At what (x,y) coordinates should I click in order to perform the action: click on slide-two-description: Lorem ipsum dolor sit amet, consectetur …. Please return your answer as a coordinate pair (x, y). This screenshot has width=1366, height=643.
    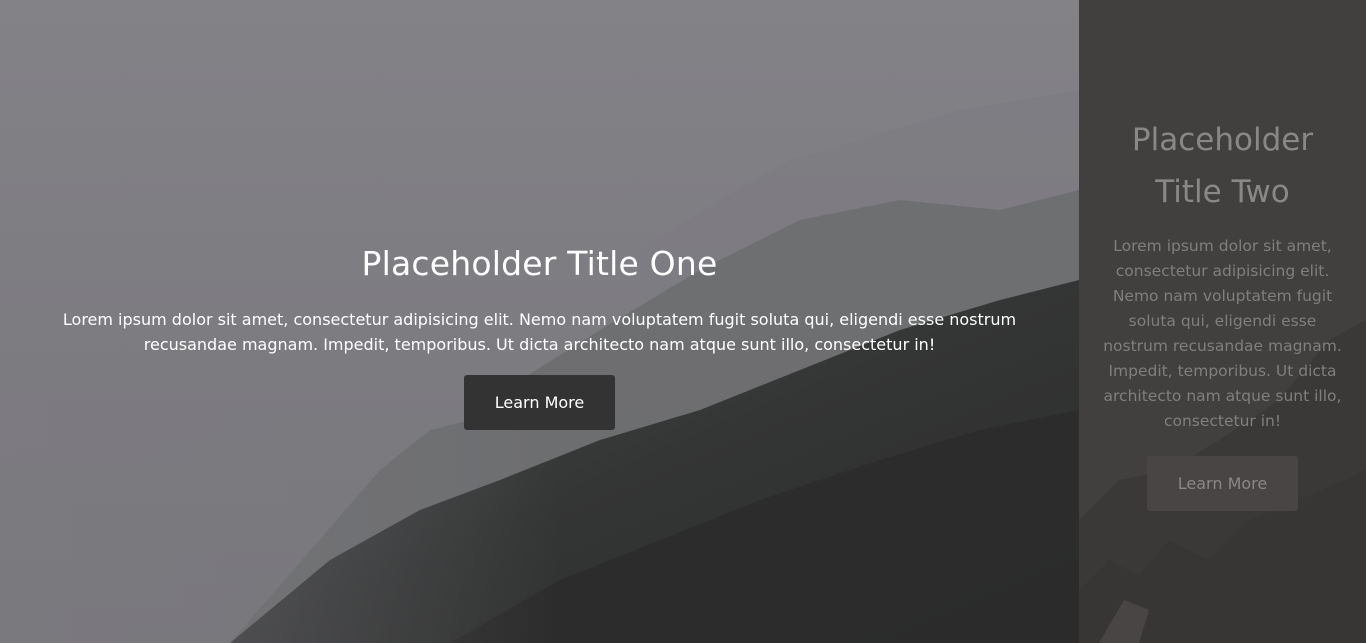
    Looking at the image, I should click on (1222, 333).